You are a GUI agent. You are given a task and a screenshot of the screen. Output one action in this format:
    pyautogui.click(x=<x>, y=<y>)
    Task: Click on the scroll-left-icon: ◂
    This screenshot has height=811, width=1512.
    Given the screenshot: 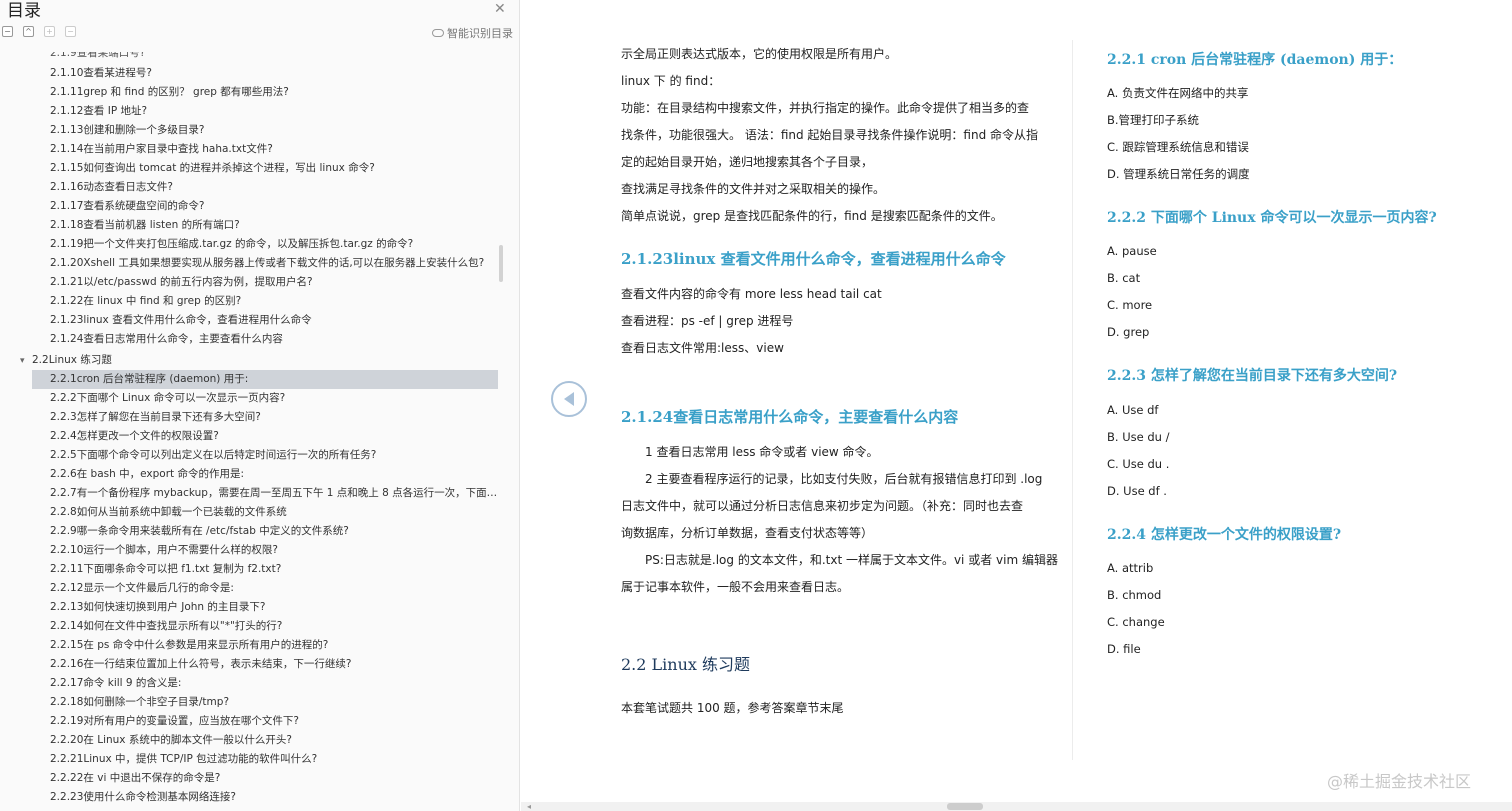 What is the action you would take?
    pyautogui.click(x=529, y=806)
    